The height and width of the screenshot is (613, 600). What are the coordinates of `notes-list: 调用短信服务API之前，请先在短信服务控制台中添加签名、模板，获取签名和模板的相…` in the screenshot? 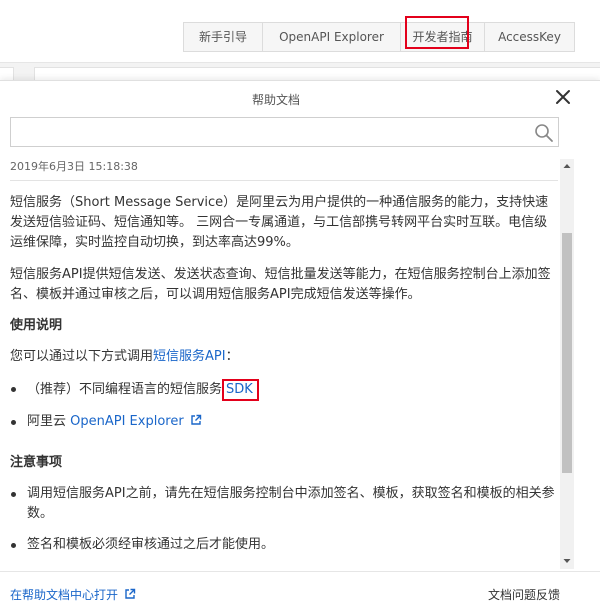 It's located at (284, 519).